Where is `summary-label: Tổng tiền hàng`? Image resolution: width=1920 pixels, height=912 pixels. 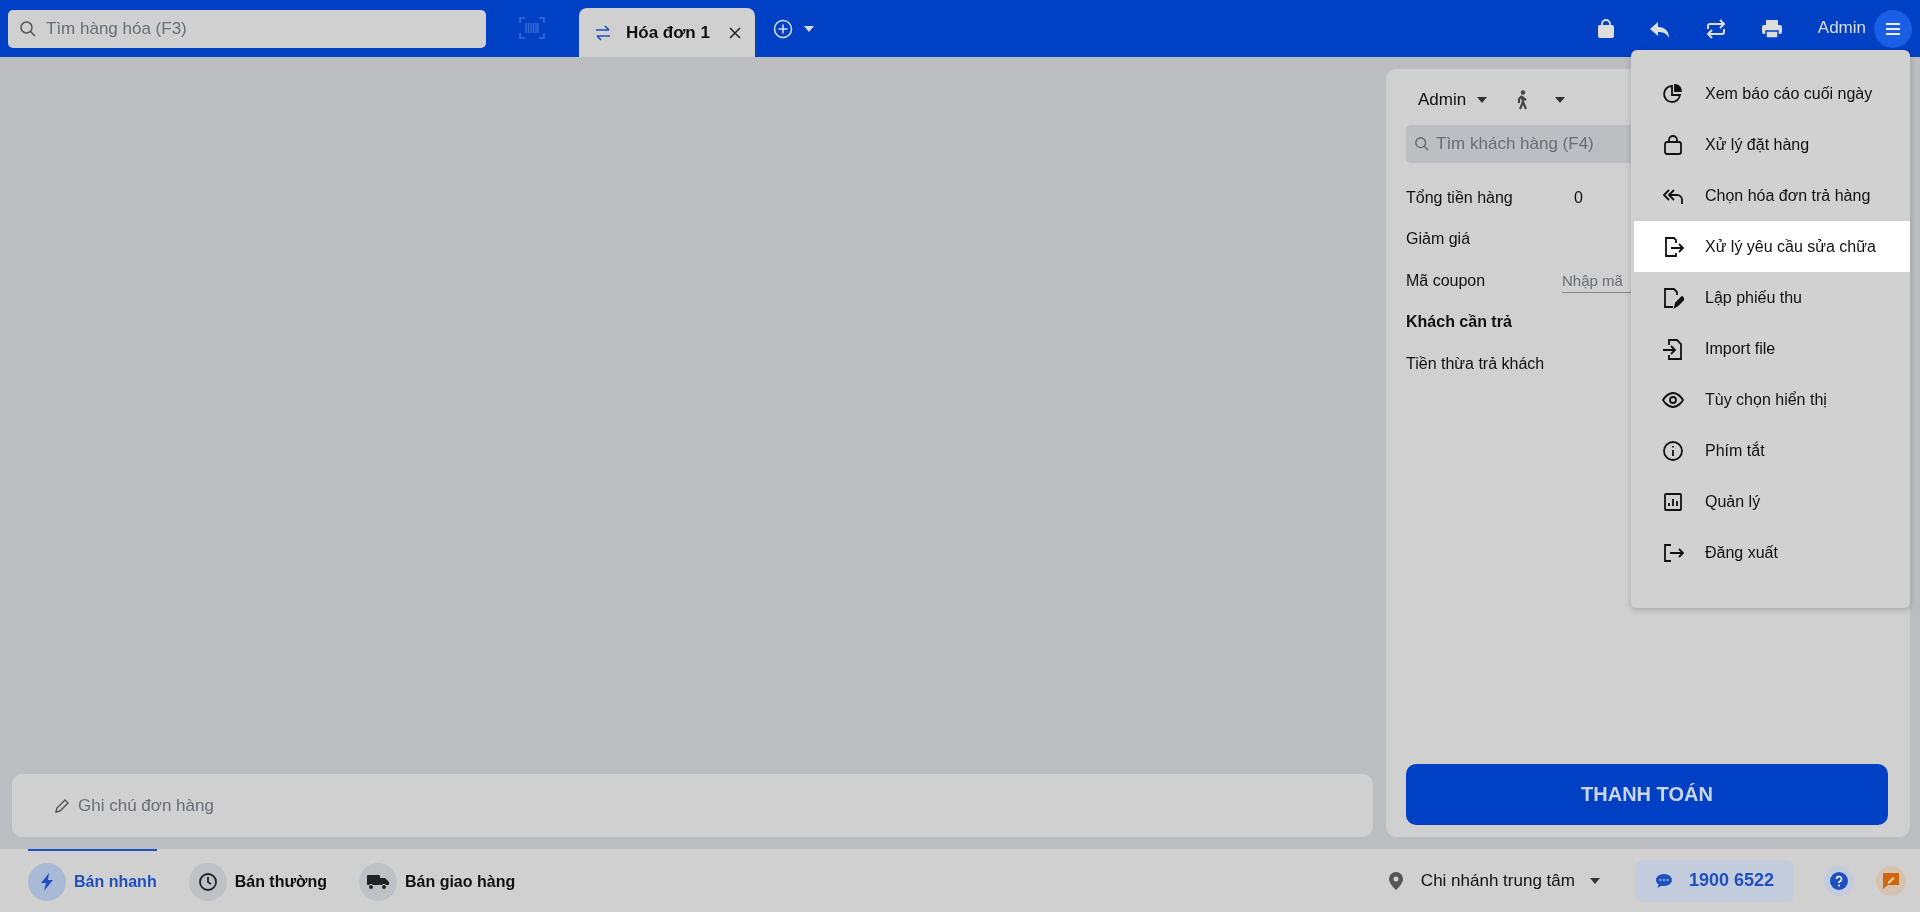
summary-label: Tổng tiền hàng is located at coordinates (1460, 197).